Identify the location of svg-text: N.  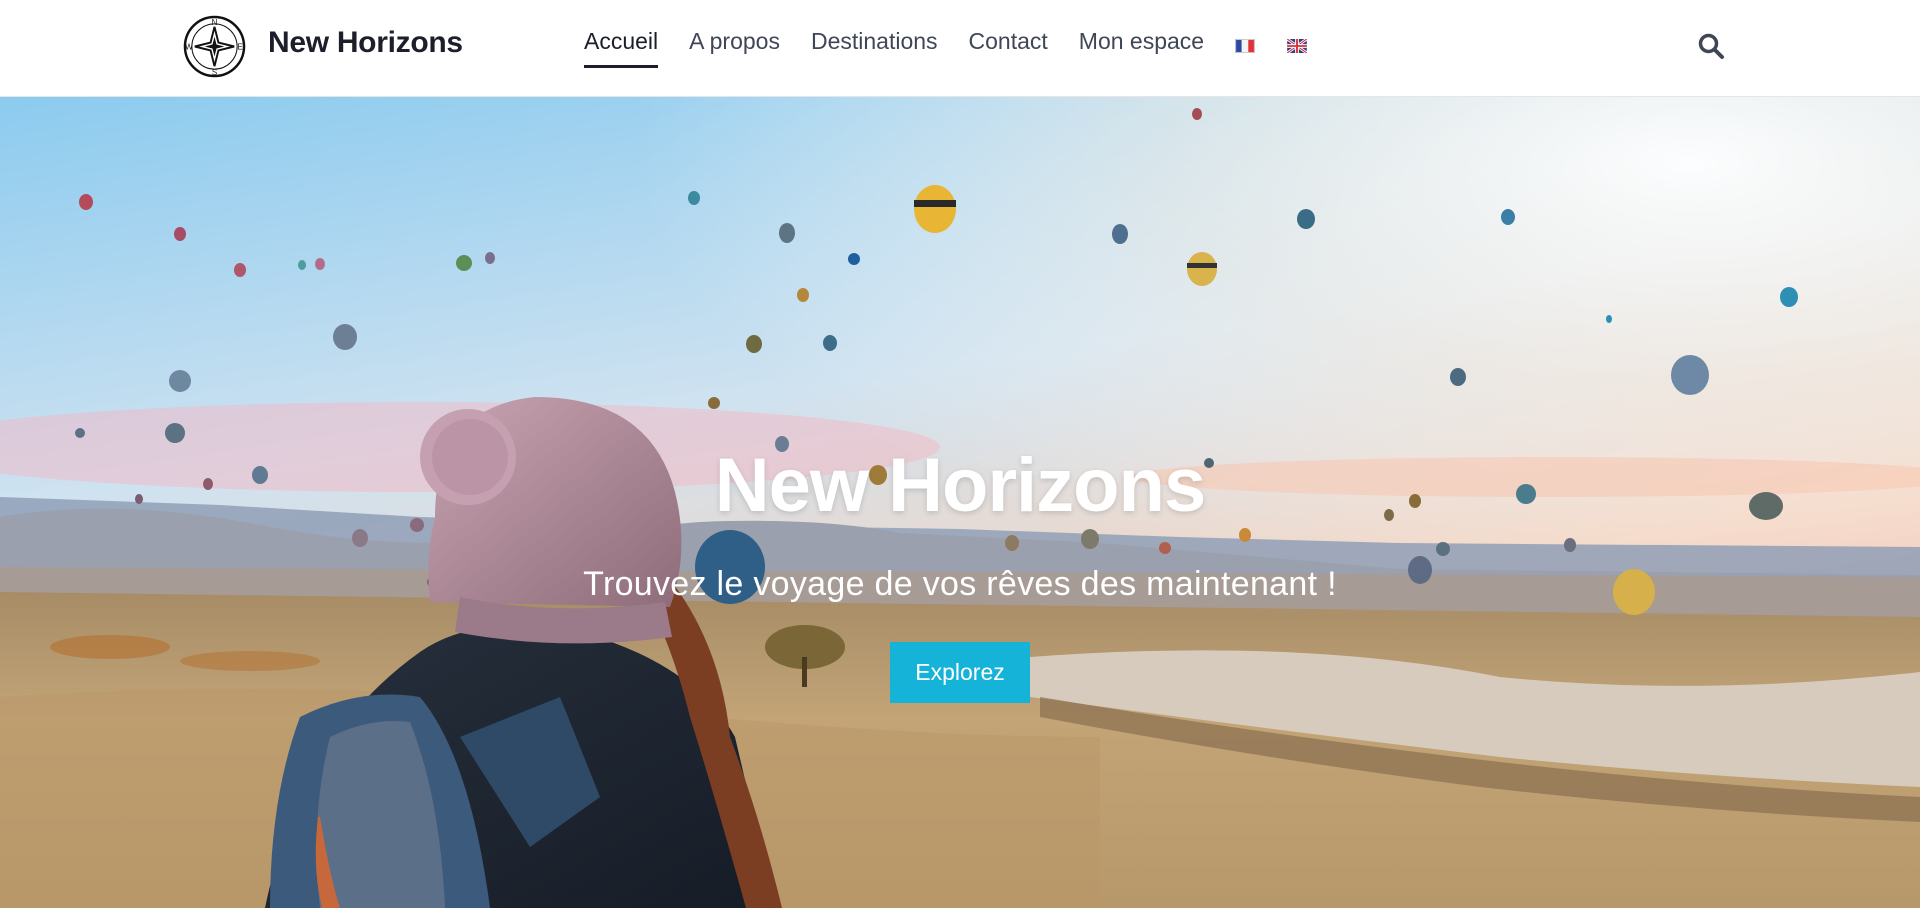
(215, 22).